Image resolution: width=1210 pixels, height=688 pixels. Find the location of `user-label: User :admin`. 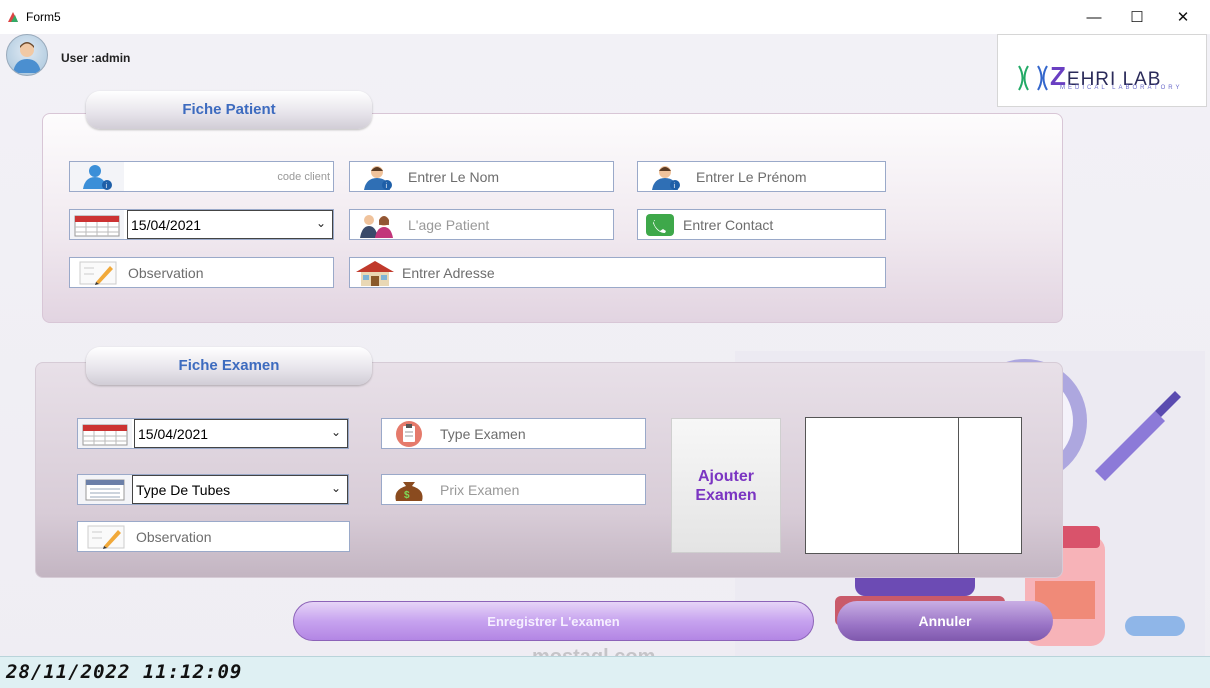

user-label: User :admin is located at coordinates (96, 58).